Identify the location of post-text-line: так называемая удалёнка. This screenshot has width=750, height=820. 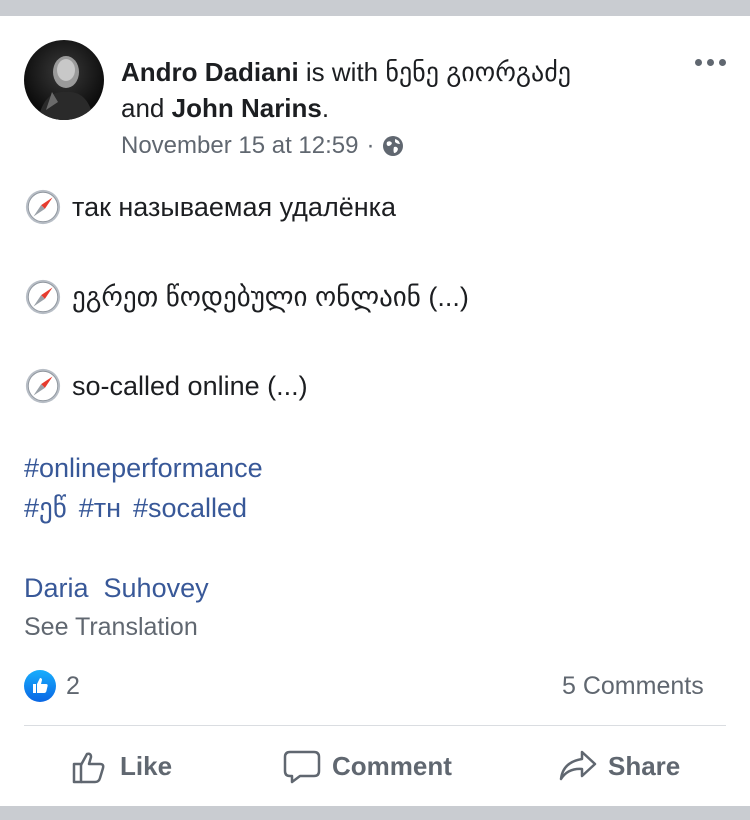
(234, 206).